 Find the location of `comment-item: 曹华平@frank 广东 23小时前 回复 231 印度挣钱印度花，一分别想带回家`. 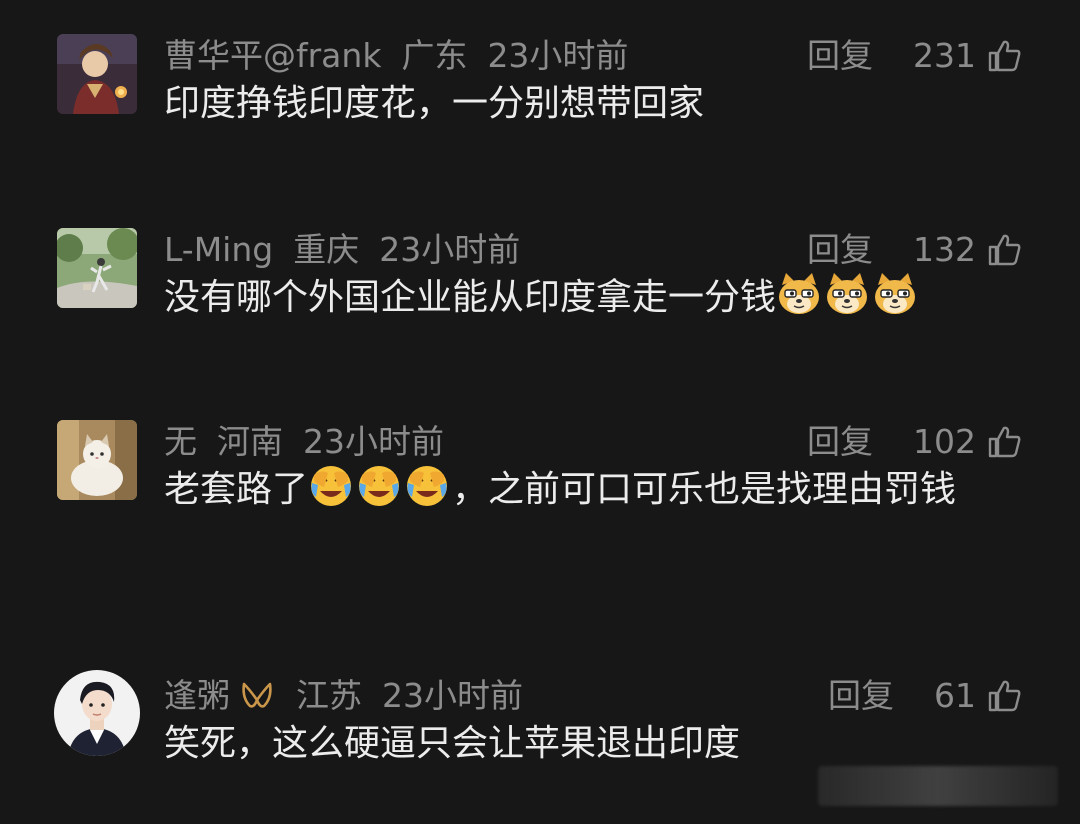

comment-item: 曹华平@frank 广东 23小时前 回复 231 印度挣钱印度花，一分别想带回家 is located at coordinates (540, 89).